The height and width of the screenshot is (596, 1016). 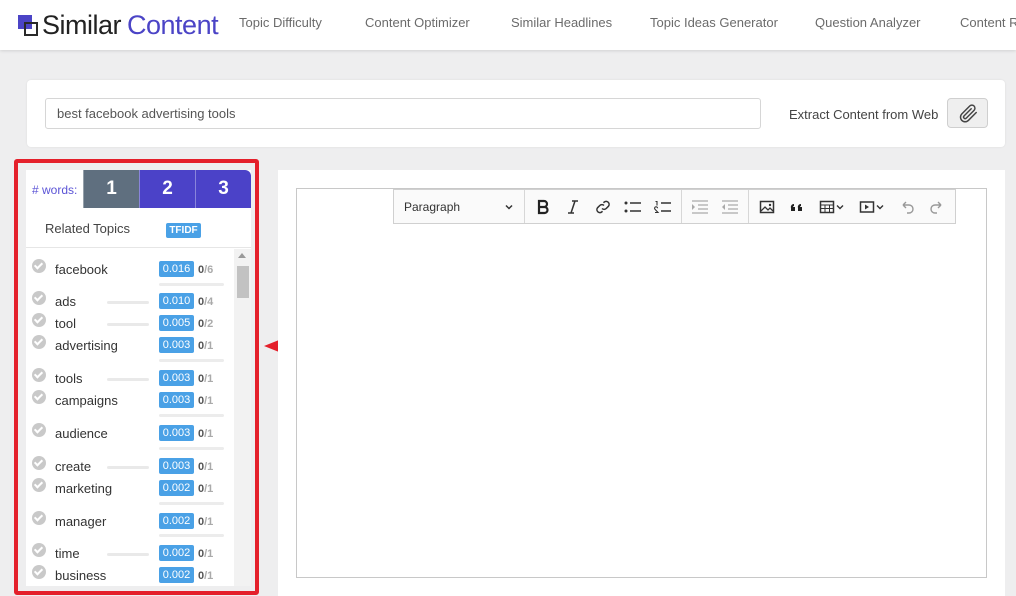 I want to click on block-quote-button, so click(x=797, y=206).